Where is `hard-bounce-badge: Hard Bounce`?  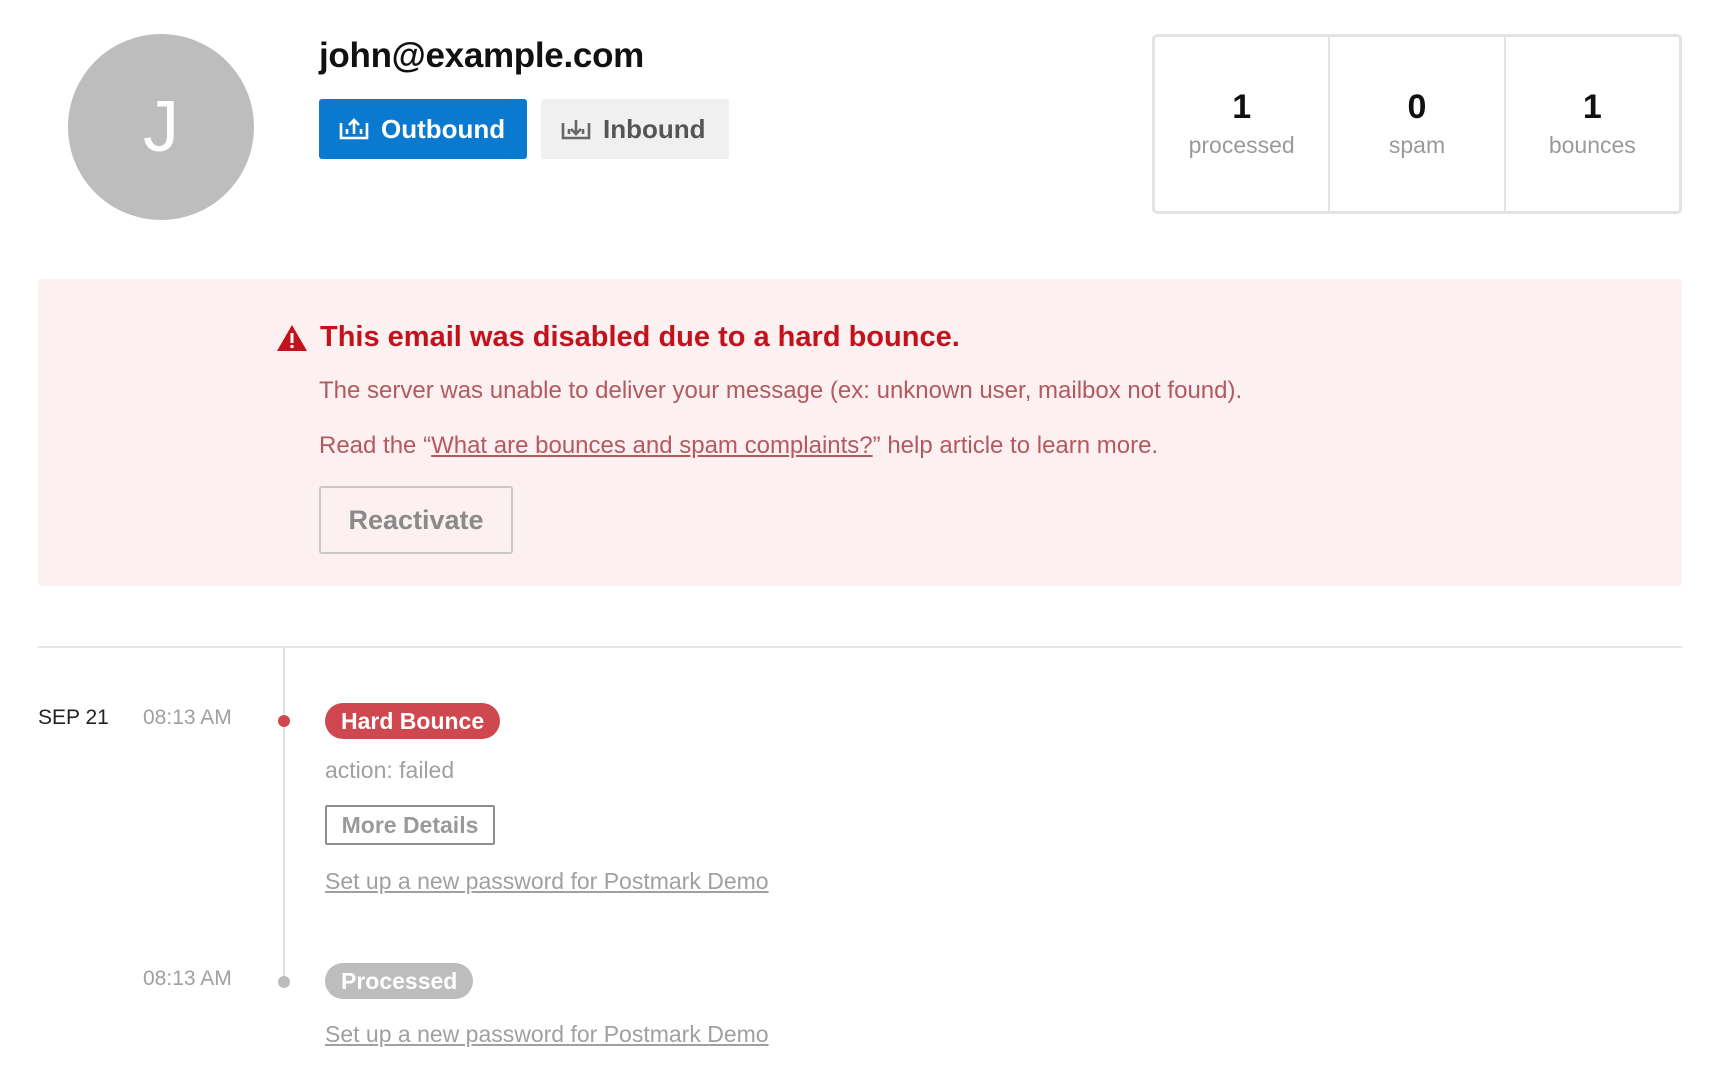
hard-bounce-badge: Hard Bounce is located at coordinates (413, 721).